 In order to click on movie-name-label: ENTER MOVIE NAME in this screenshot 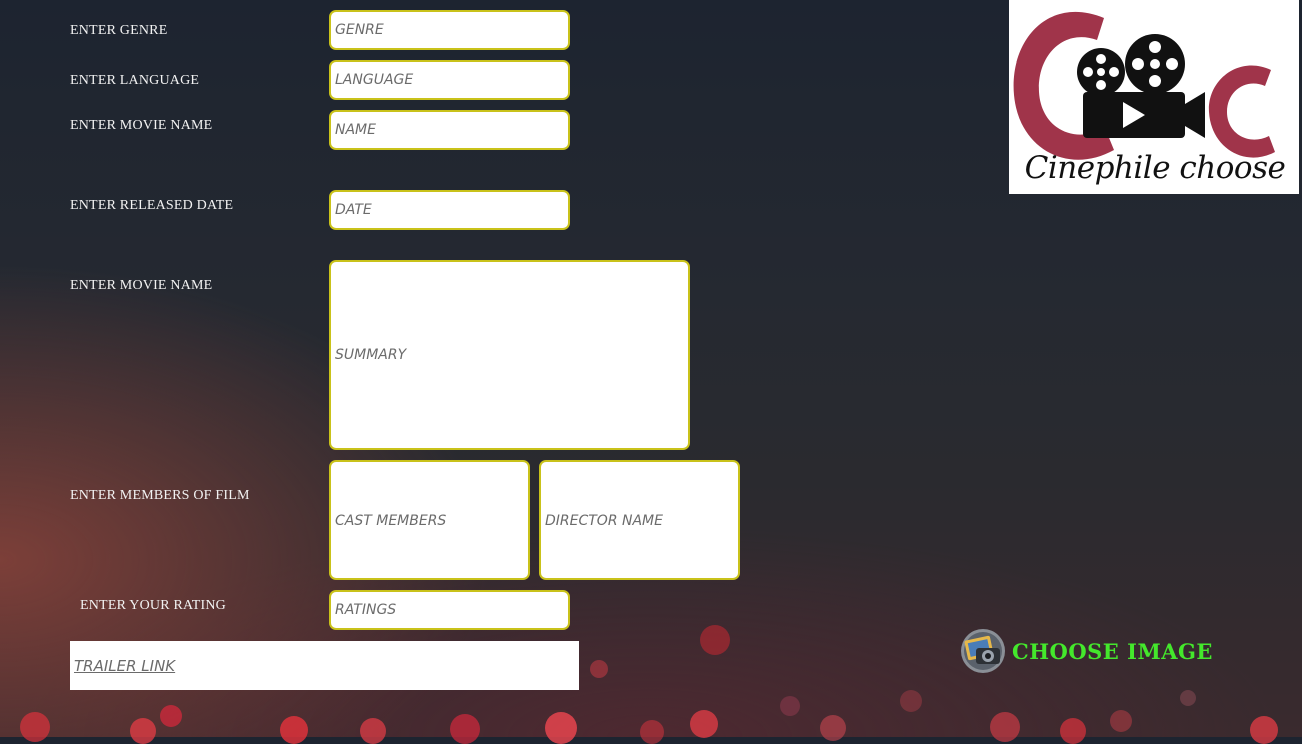, I will do `click(141, 125)`.